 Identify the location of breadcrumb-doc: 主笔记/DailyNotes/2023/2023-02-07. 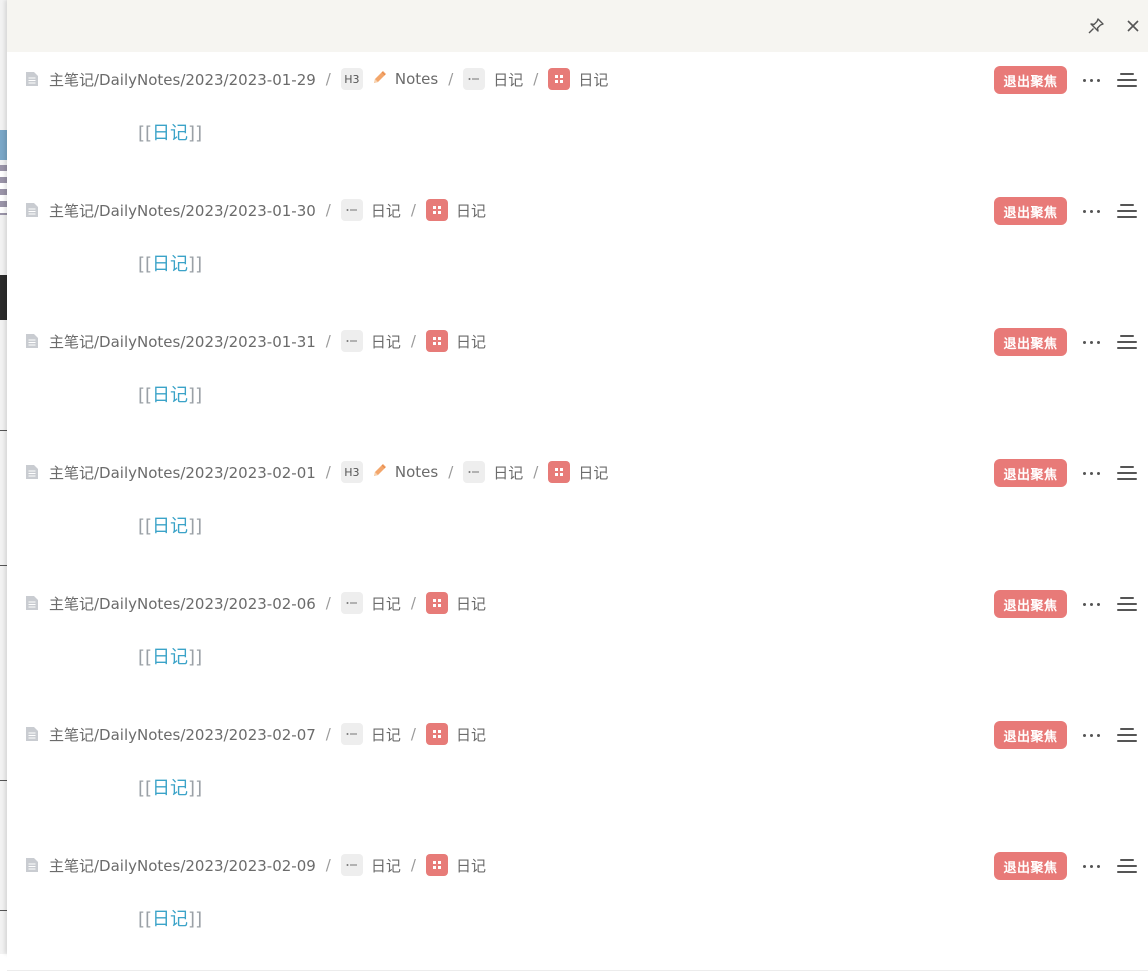
(170, 734).